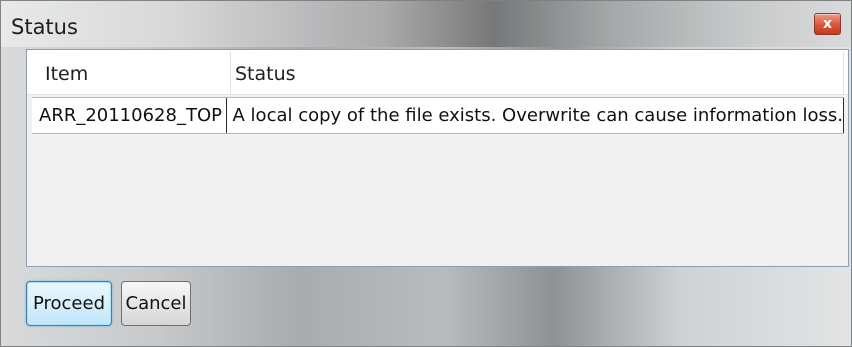 This screenshot has width=852, height=347. Describe the element at coordinates (66, 74) in the screenshot. I see `column-header-item: Item` at that location.